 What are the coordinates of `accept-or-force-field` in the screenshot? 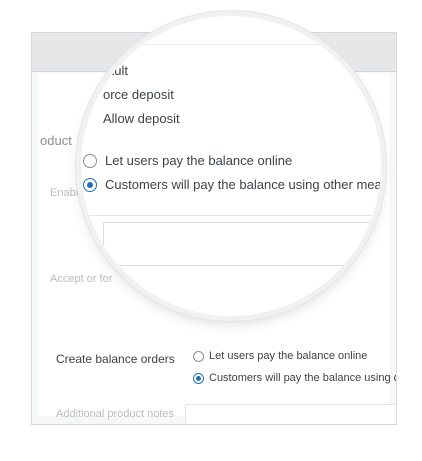 It's located at (242, 244).